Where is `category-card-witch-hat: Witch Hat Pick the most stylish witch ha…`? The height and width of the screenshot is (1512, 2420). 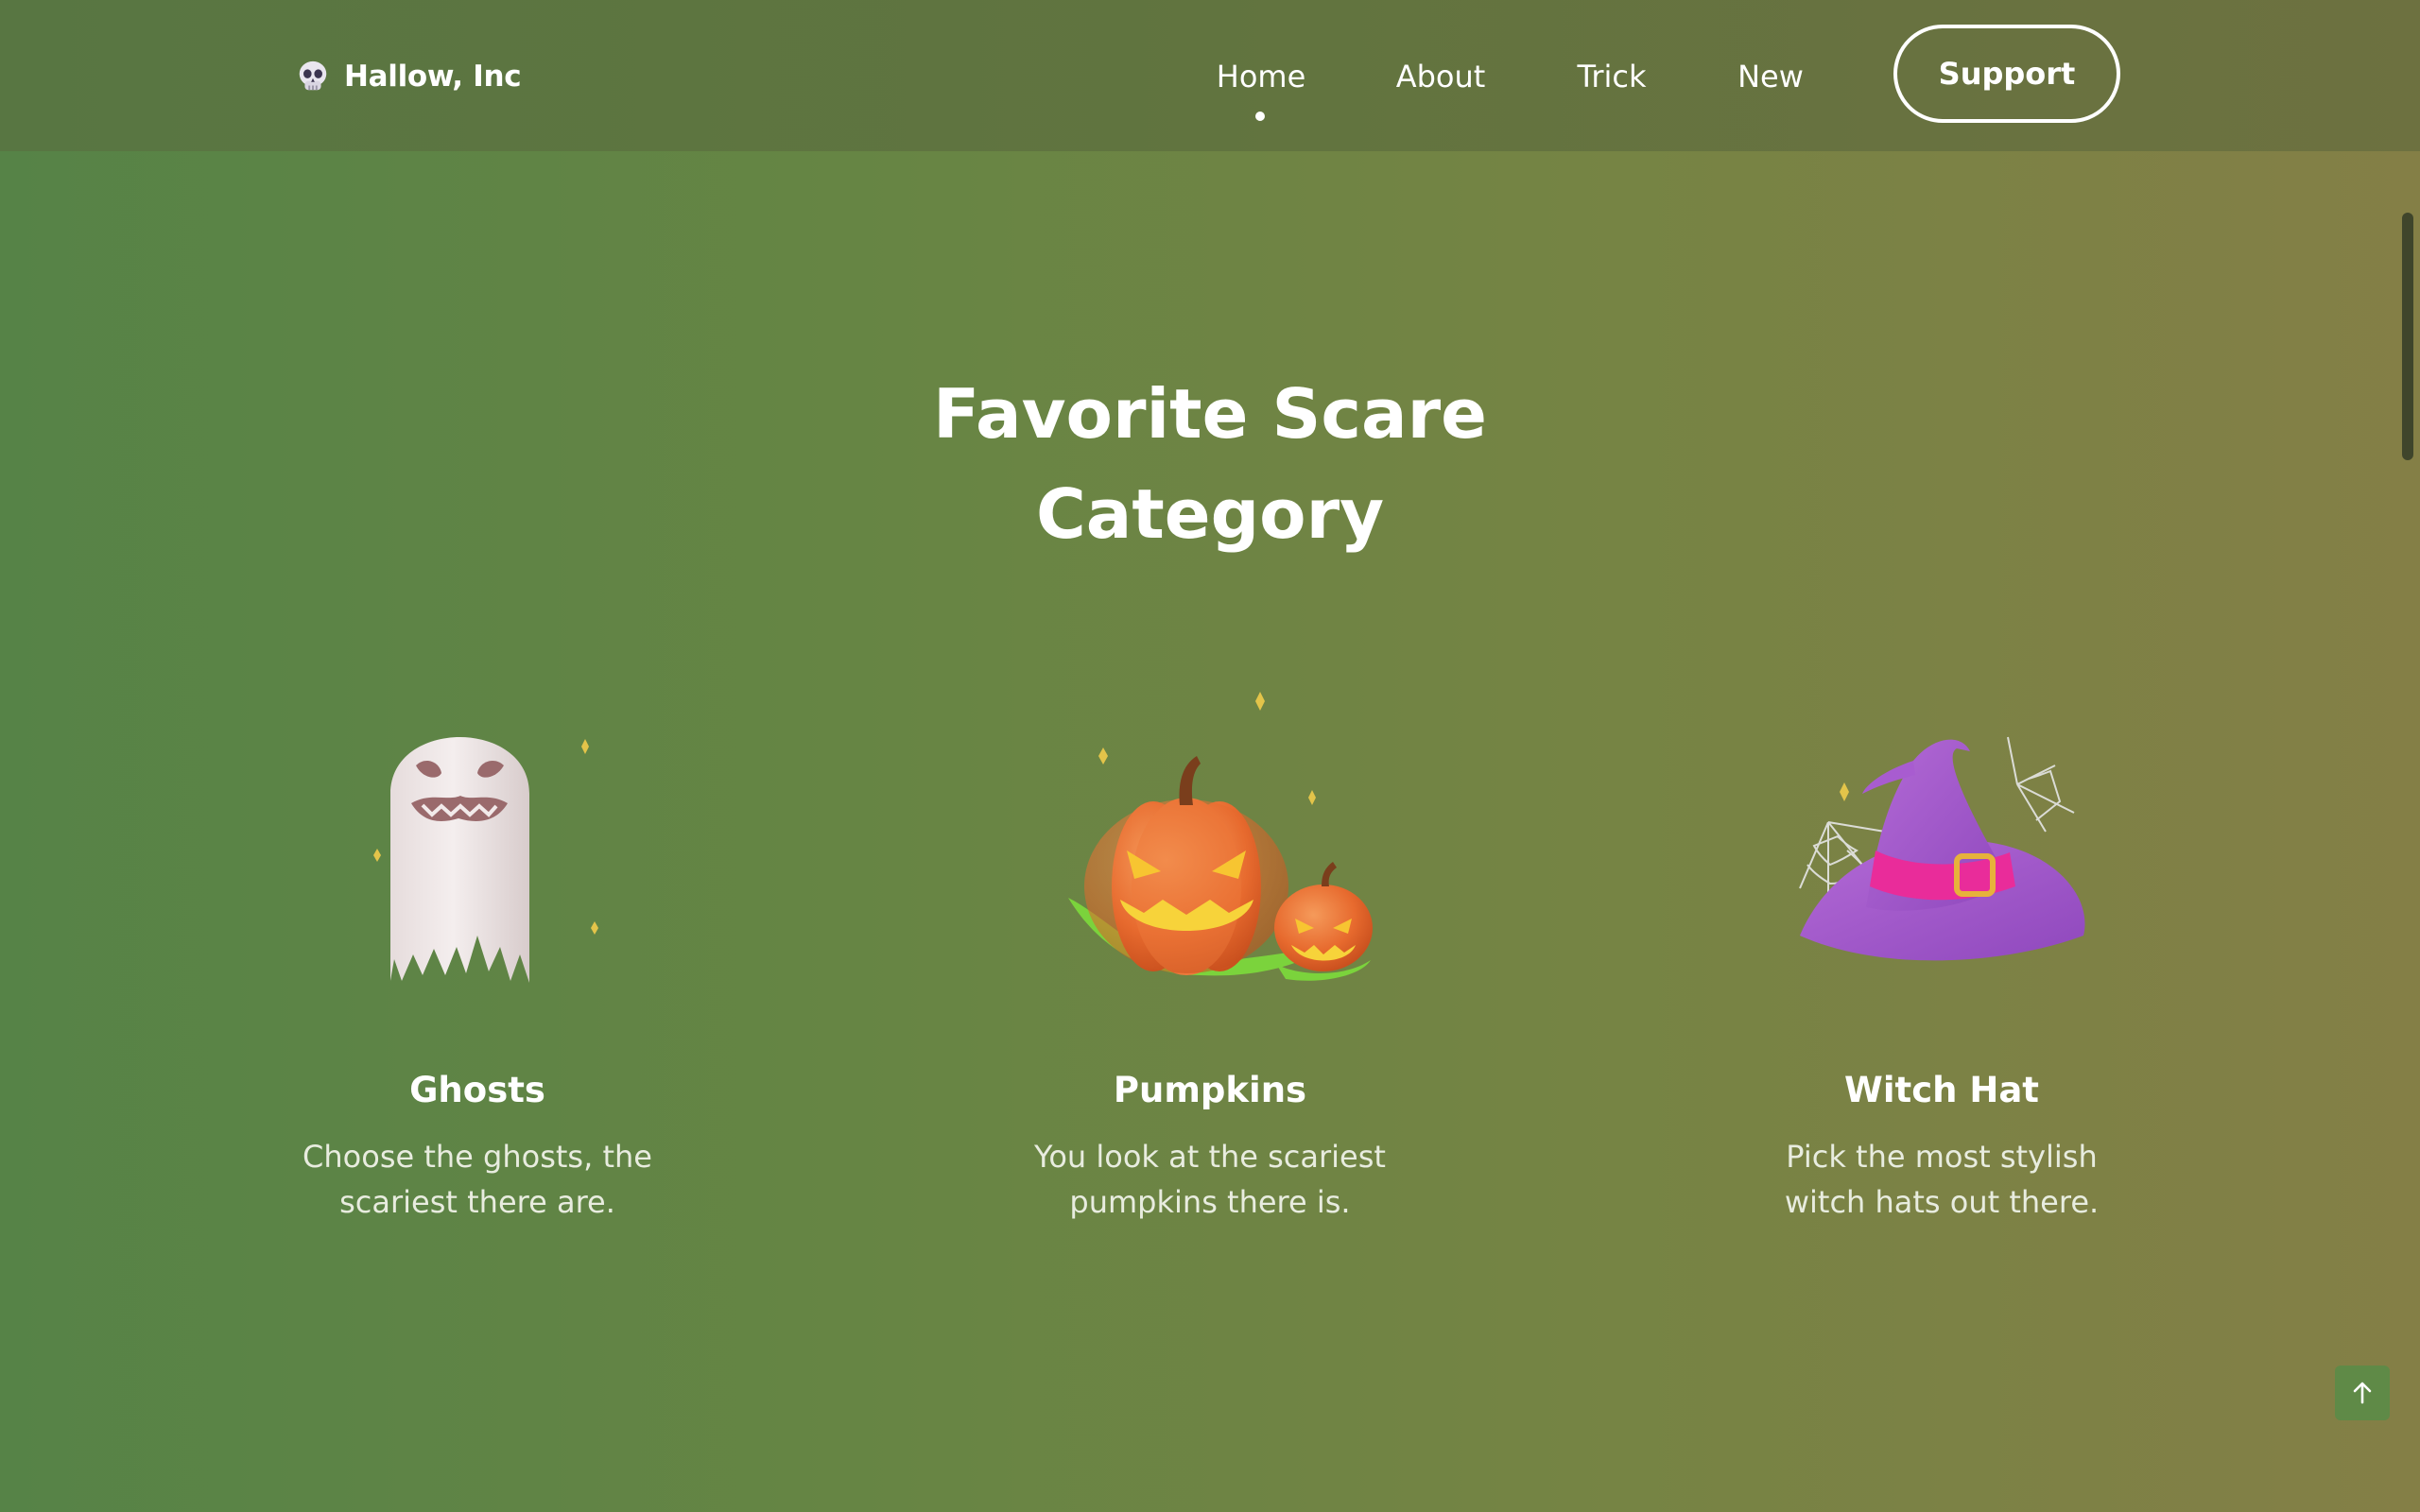 category-card-witch-hat: Witch Hat Pick the most stylish witch ha… is located at coordinates (1942, 963).